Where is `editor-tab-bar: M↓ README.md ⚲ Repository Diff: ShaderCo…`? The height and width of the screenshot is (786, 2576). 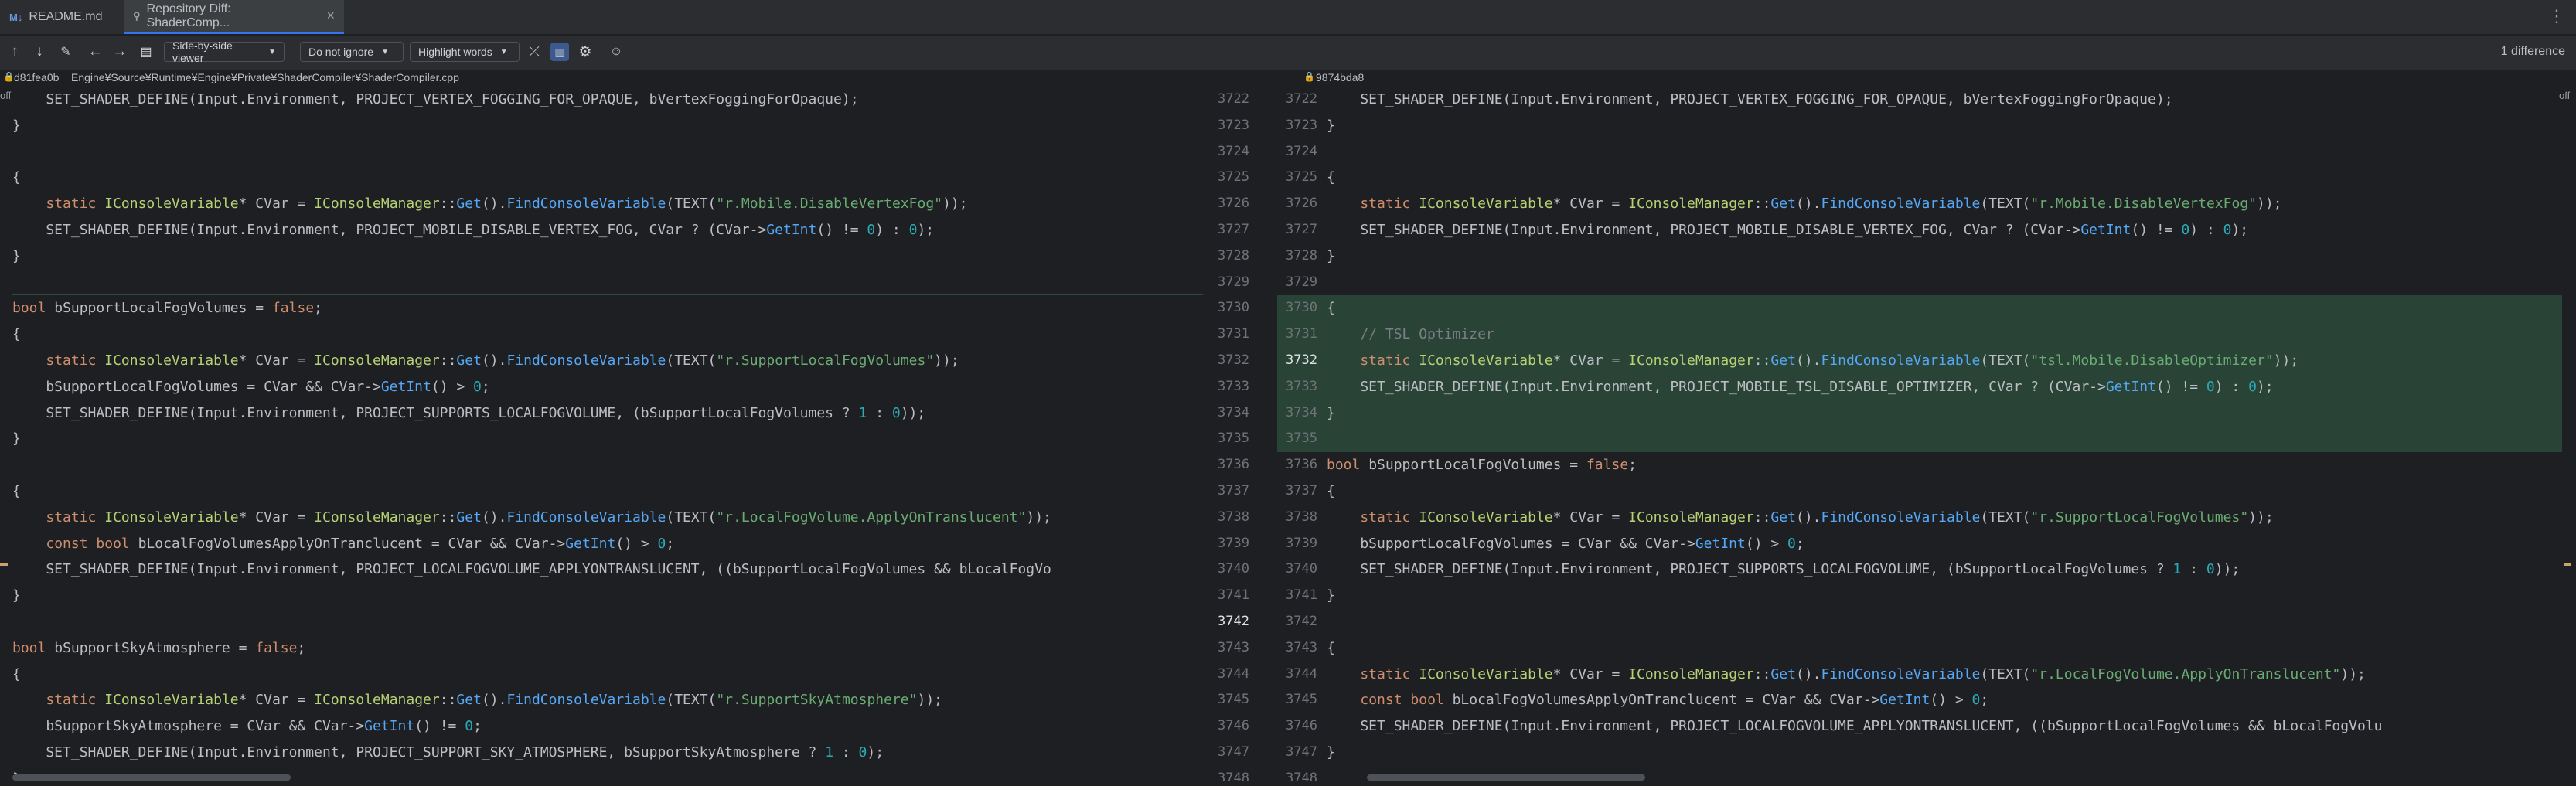 editor-tab-bar: M↓ README.md ⚲ Repository Diff: ShaderCo… is located at coordinates (1288, 17).